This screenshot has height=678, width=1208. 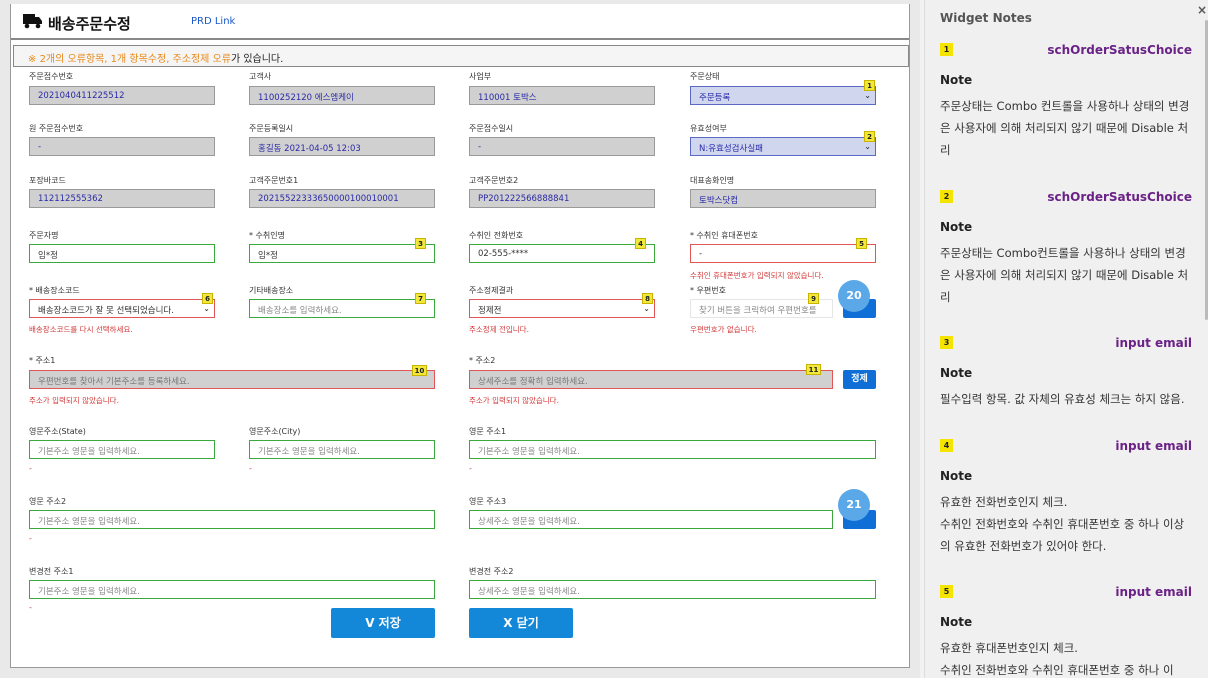 I want to click on state-input: 기본주소 영문을 입력하세요., so click(x=122, y=449).